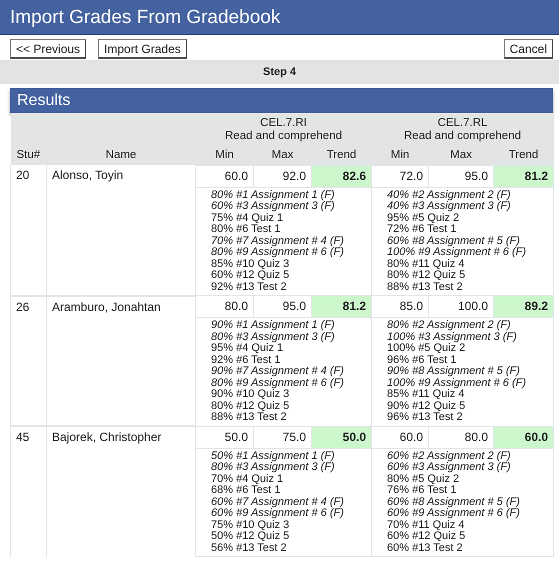 This screenshot has height=573, width=559. I want to click on min-score: 80.0, so click(225, 307).